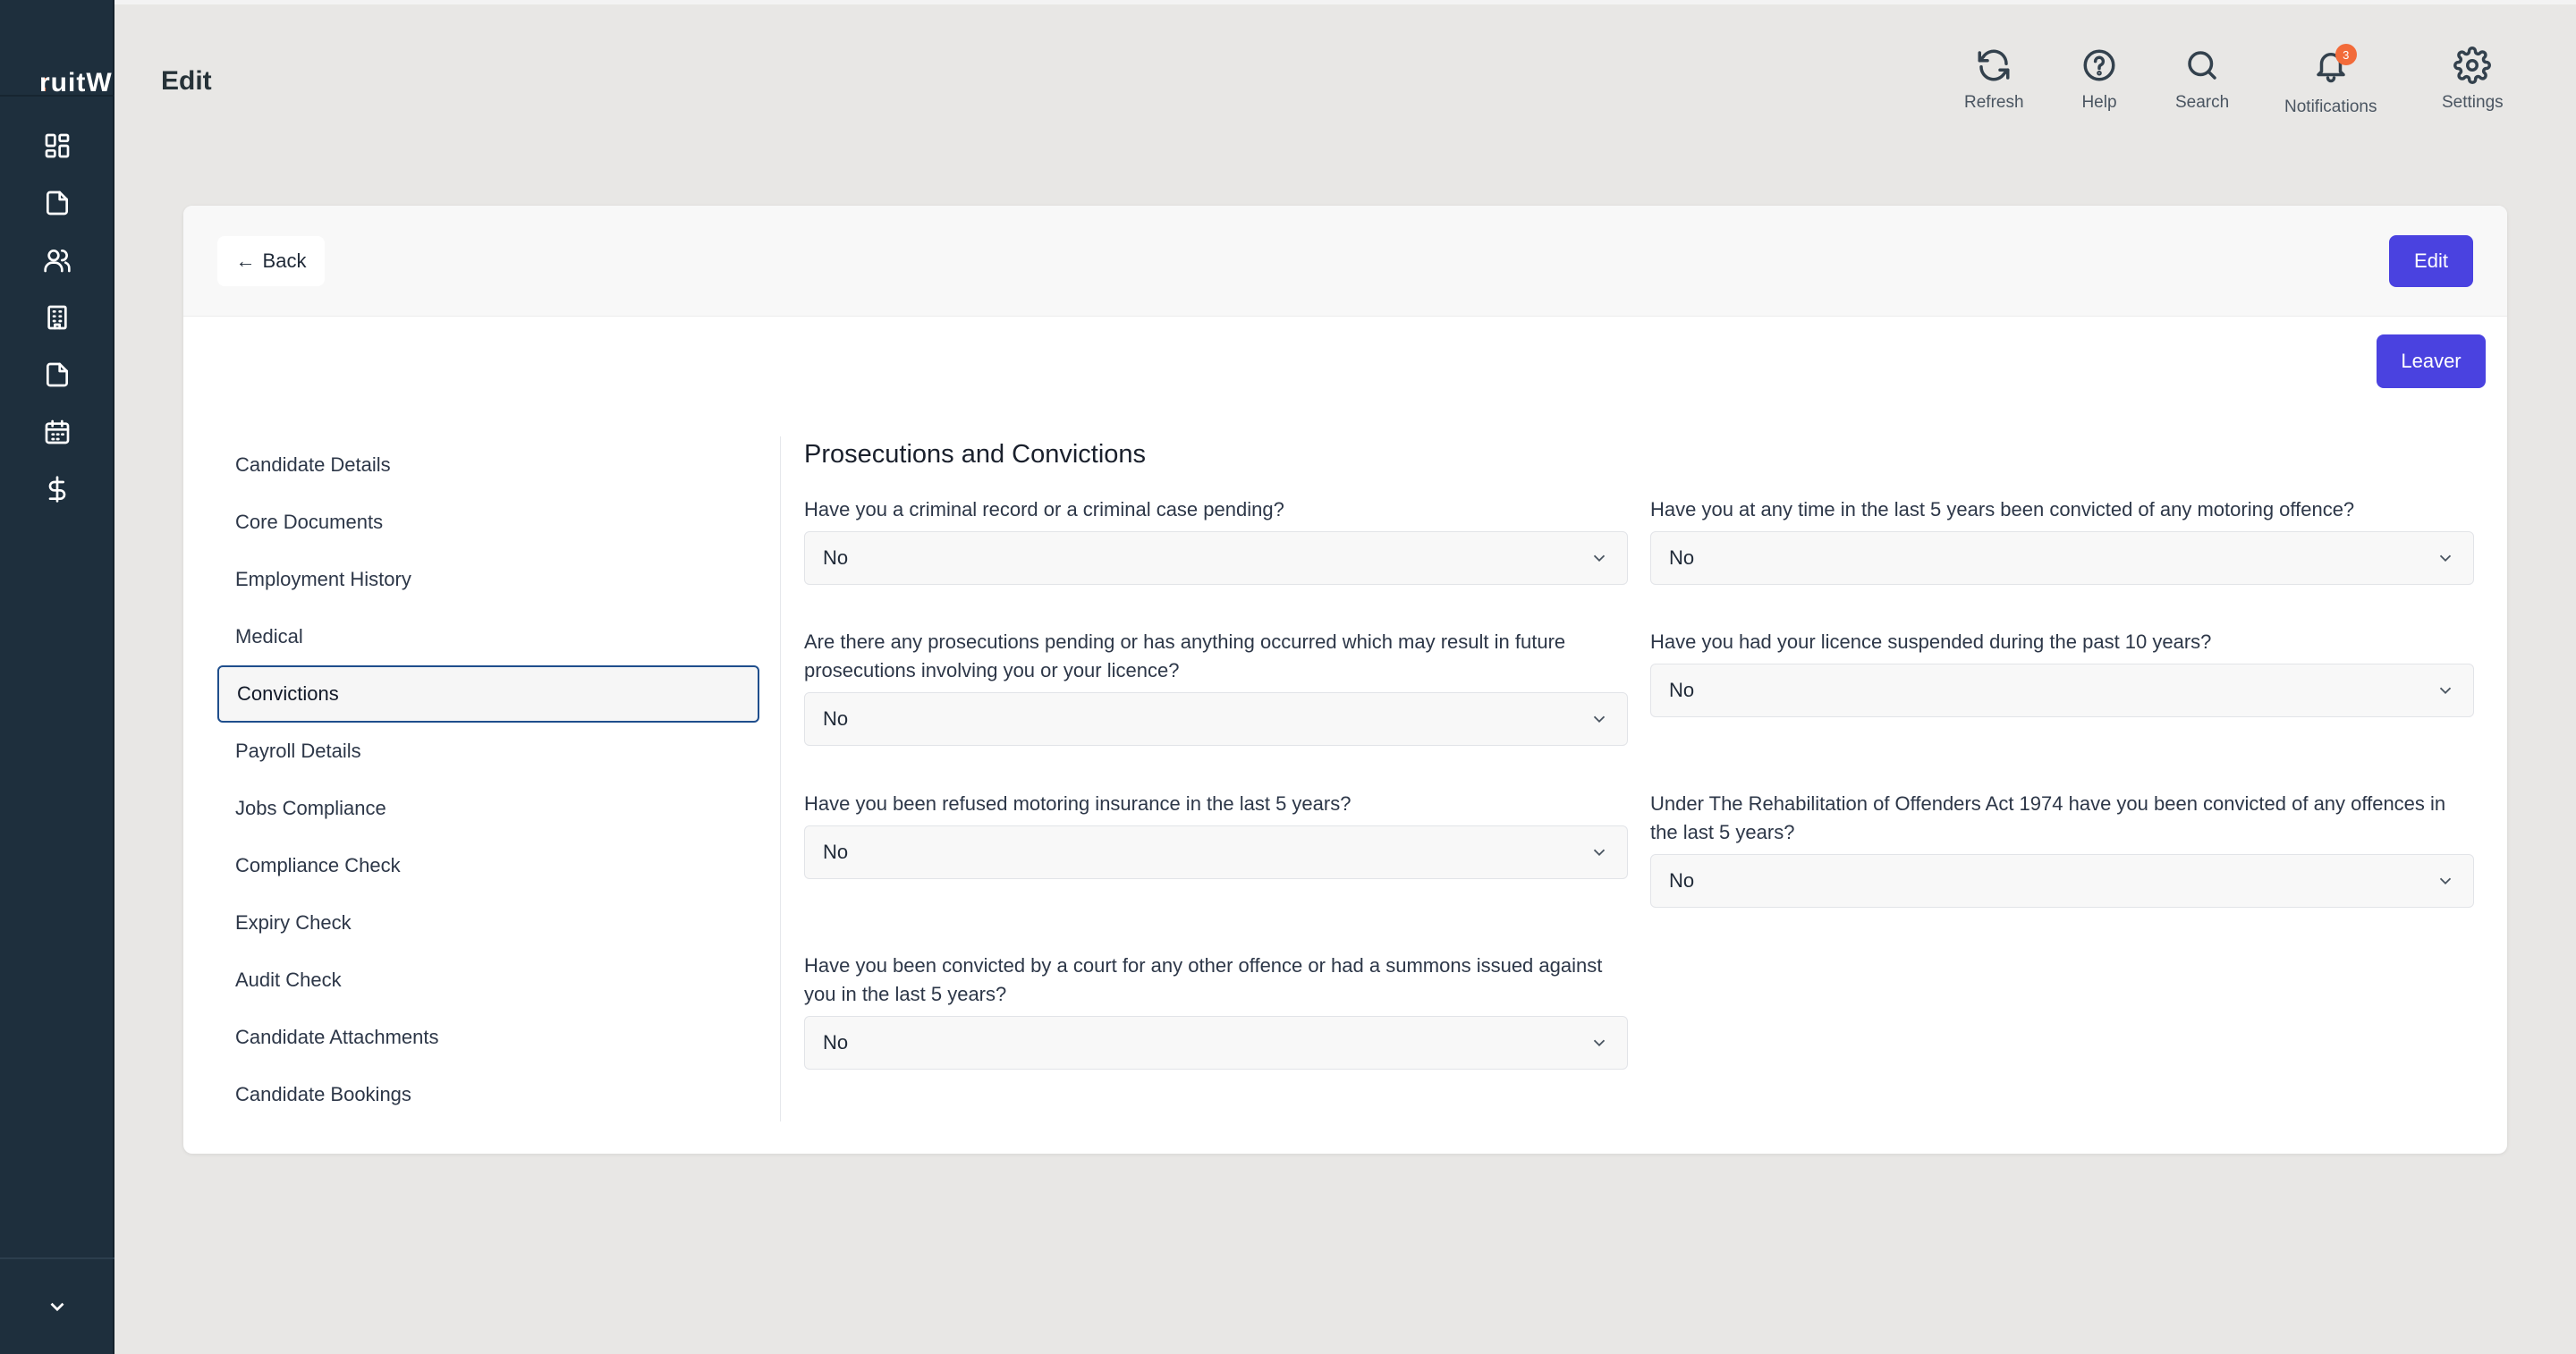  What do you see at coordinates (2062, 558) in the screenshot?
I see `motoring-offence-select: No` at bounding box center [2062, 558].